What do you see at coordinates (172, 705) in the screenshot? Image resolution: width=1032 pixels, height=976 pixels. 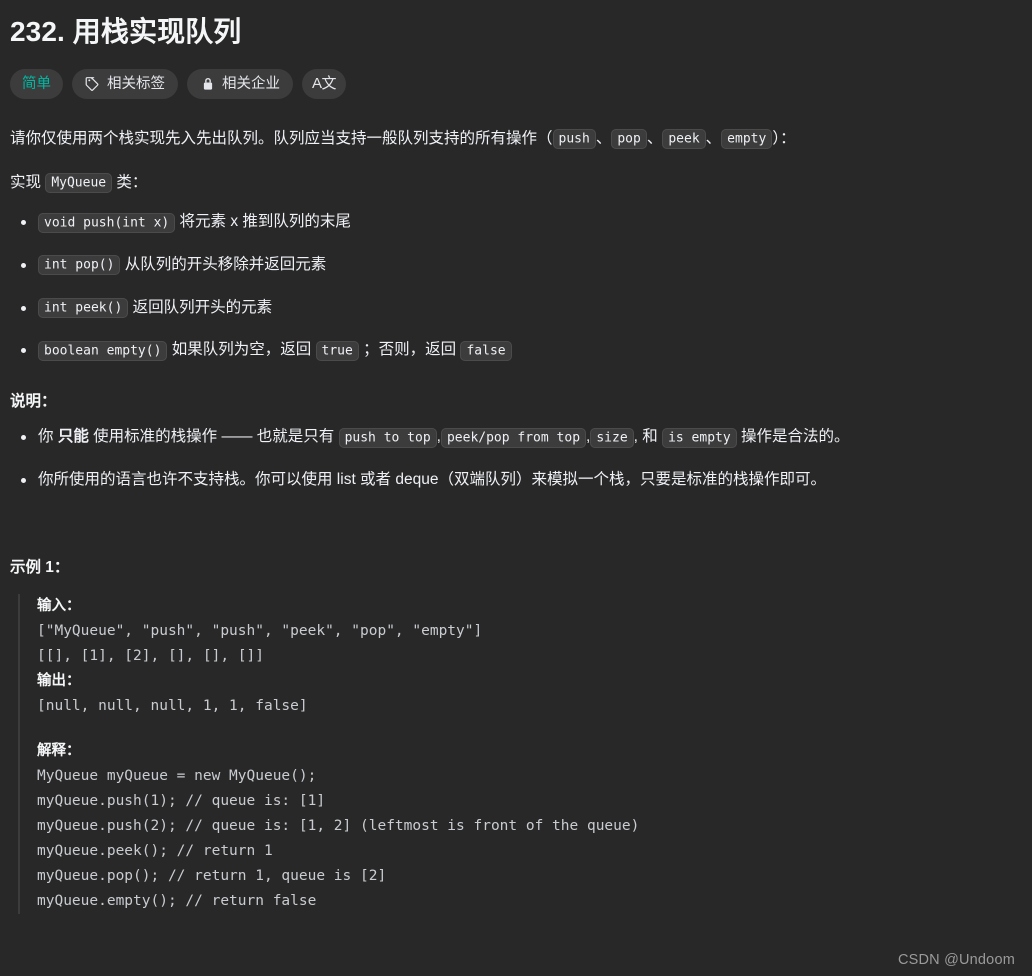 I see `output-value: [null, null, null, 1, 1, false]` at bounding box center [172, 705].